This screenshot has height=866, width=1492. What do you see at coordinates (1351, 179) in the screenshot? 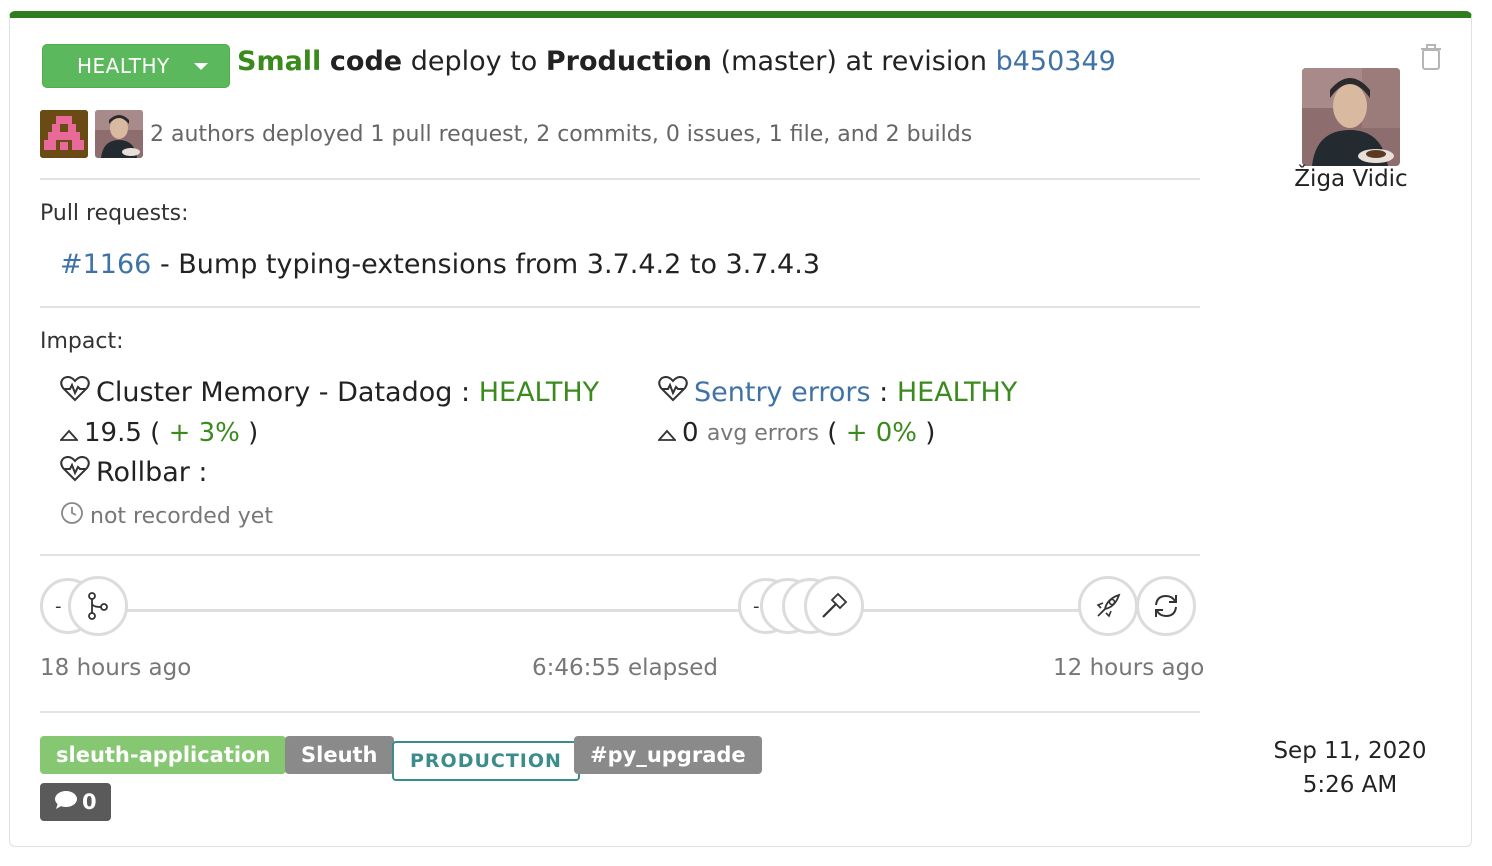
I see `deployer-name: Žiga Vidic` at bounding box center [1351, 179].